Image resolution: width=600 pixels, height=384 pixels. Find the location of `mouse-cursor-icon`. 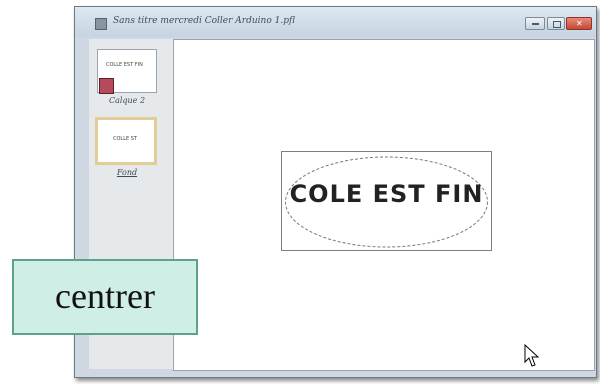

mouse-cursor-icon is located at coordinates (532, 355).